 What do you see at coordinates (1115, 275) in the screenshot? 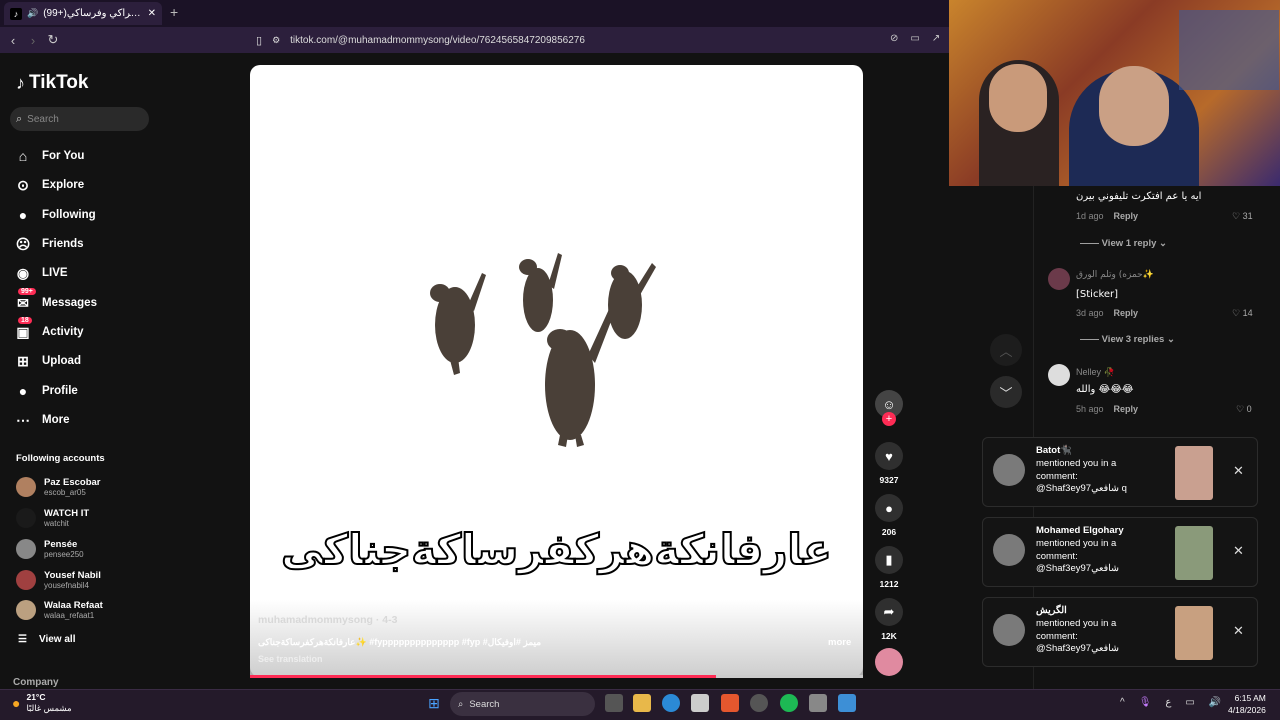
I see `comment-author: حمزه) وتلم الورق✨` at bounding box center [1115, 275].